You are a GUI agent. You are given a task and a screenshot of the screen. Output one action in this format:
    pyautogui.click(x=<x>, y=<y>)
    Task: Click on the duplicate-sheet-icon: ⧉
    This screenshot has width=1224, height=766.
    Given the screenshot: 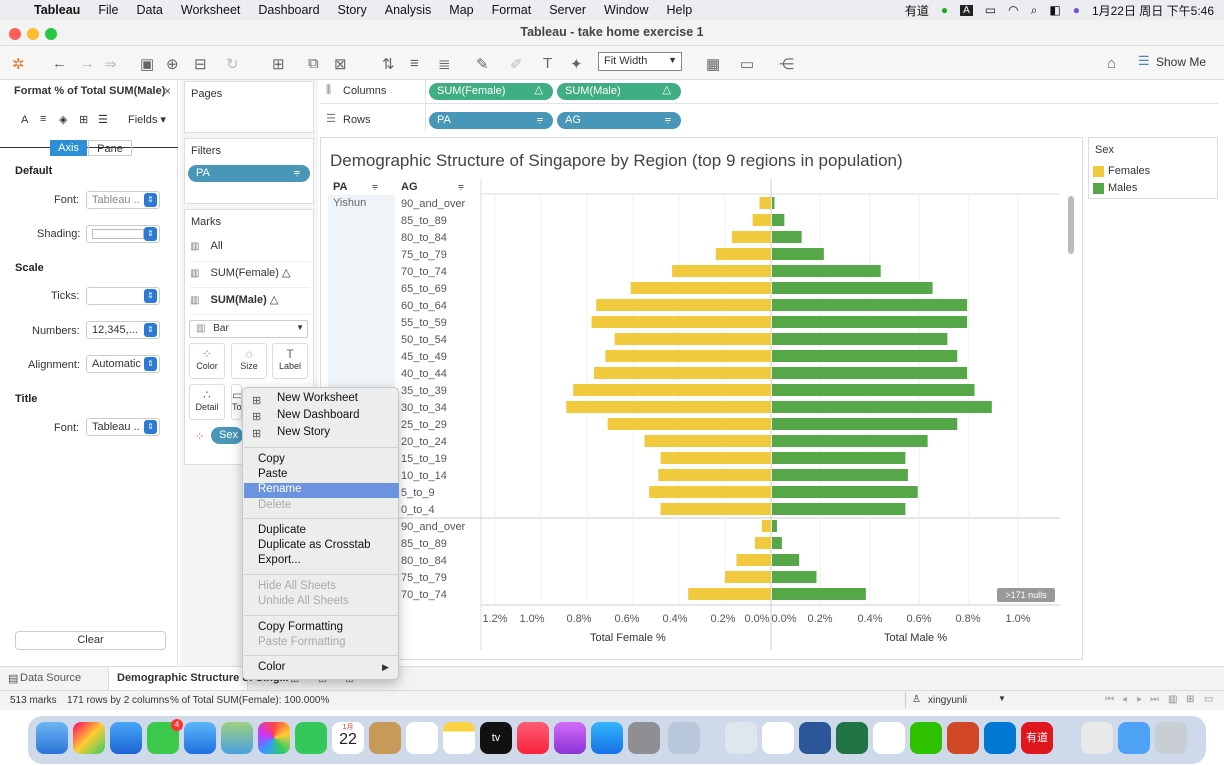 What is the action you would take?
    pyautogui.click(x=313, y=63)
    